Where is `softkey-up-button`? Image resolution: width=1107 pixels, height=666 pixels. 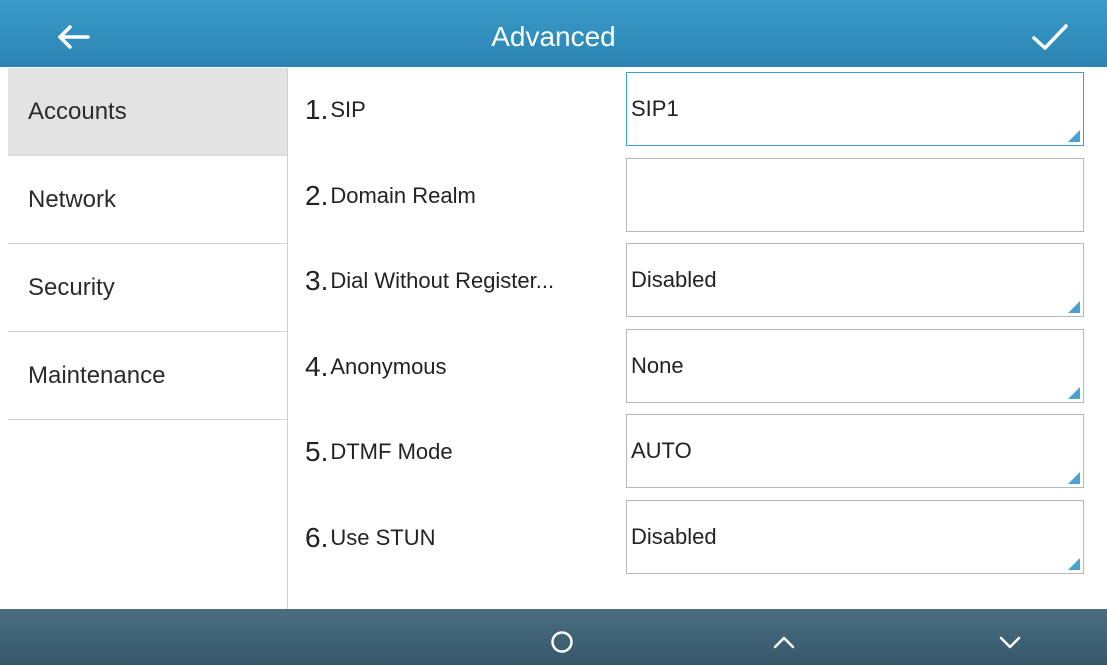 softkey-up-button is located at coordinates (784, 639).